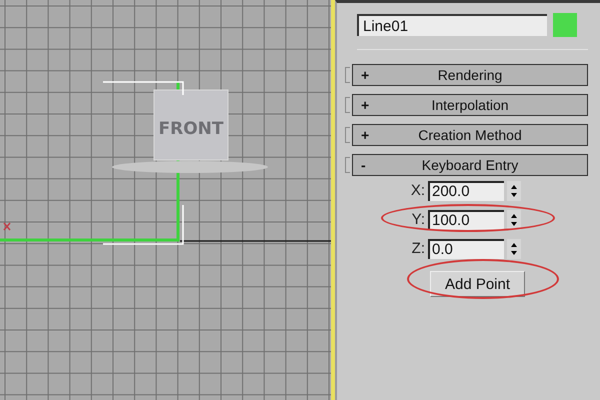 The height and width of the screenshot is (400, 600). Describe the element at coordinates (466, 248) in the screenshot. I see `coordinate-field: 0.0` at that location.